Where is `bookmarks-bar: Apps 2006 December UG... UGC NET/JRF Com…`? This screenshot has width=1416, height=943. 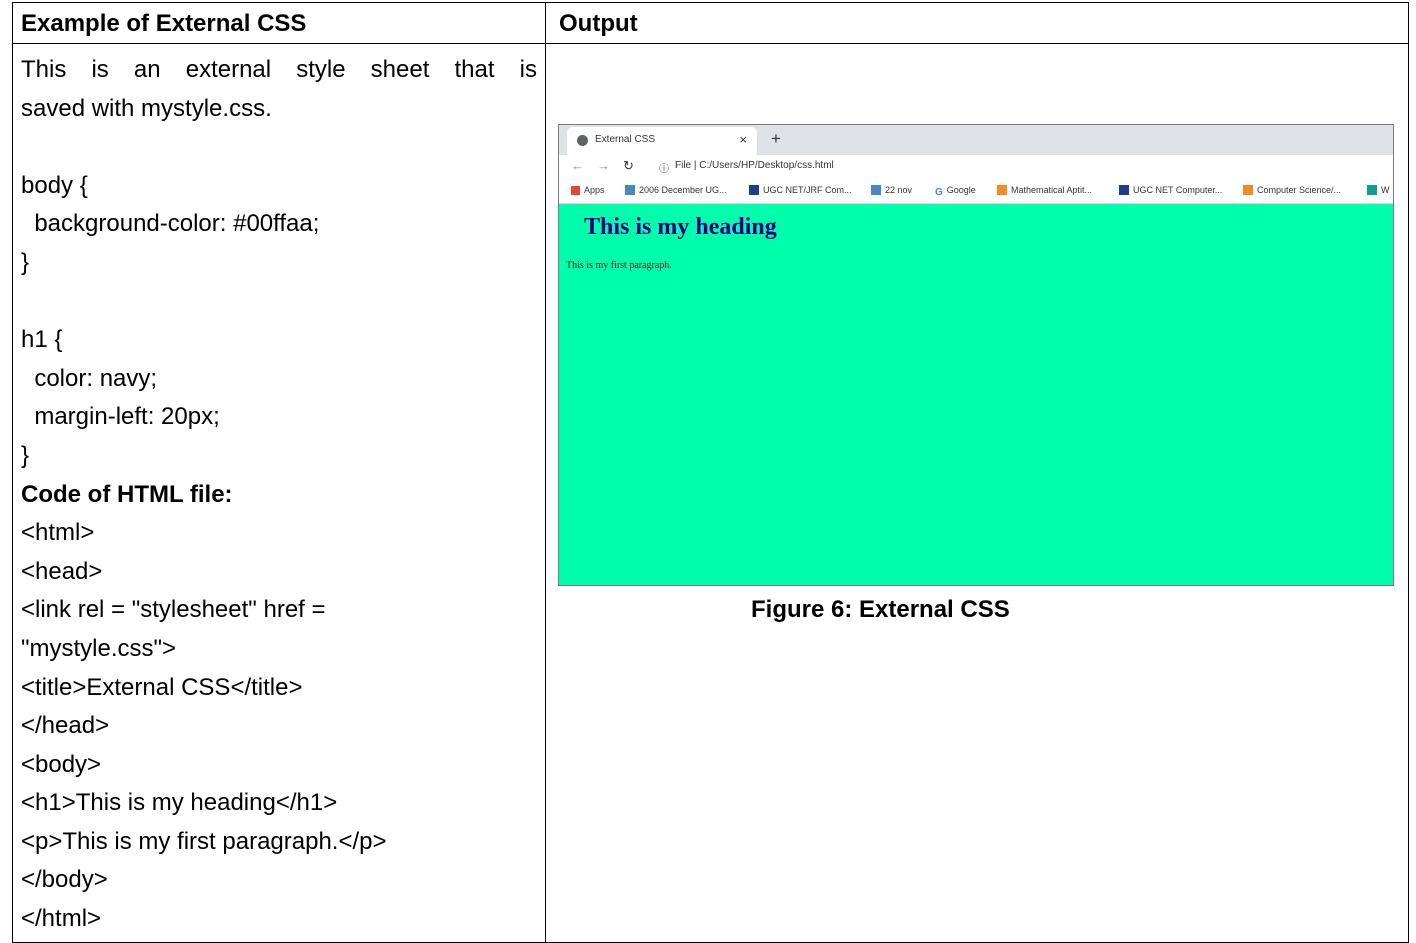 bookmarks-bar: Apps 2006 December UG... UGC NET/JRF Com… is located at coordinates (976, 191).